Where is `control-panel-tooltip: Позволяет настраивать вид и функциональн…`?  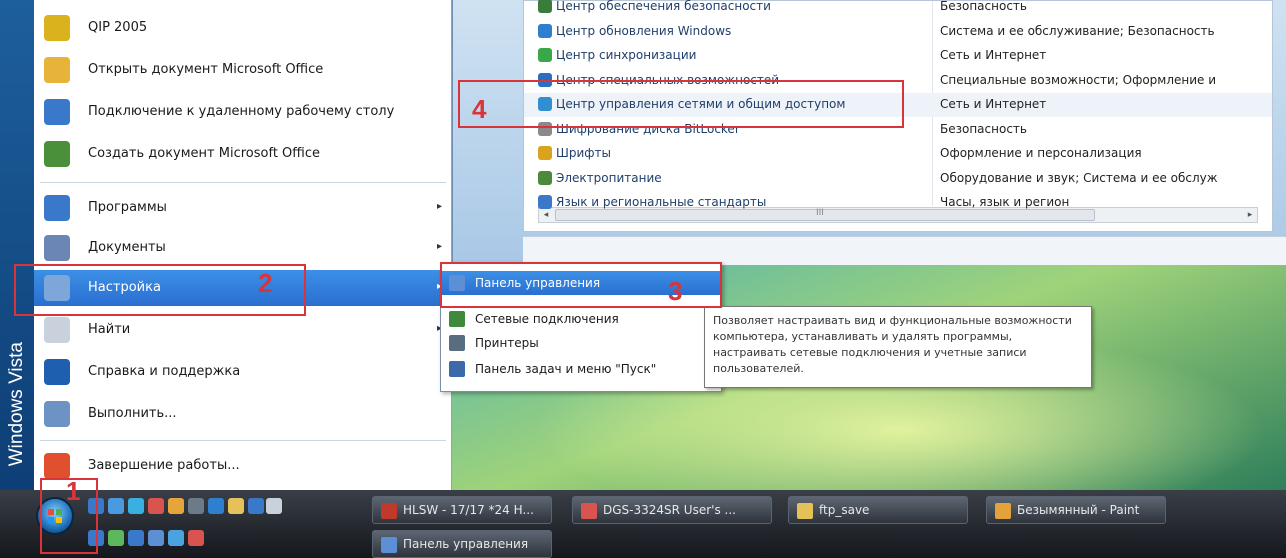
control-panel-tooltip: Позволяет настраивать вид и функциональн… is located at coordinates (898, 347).